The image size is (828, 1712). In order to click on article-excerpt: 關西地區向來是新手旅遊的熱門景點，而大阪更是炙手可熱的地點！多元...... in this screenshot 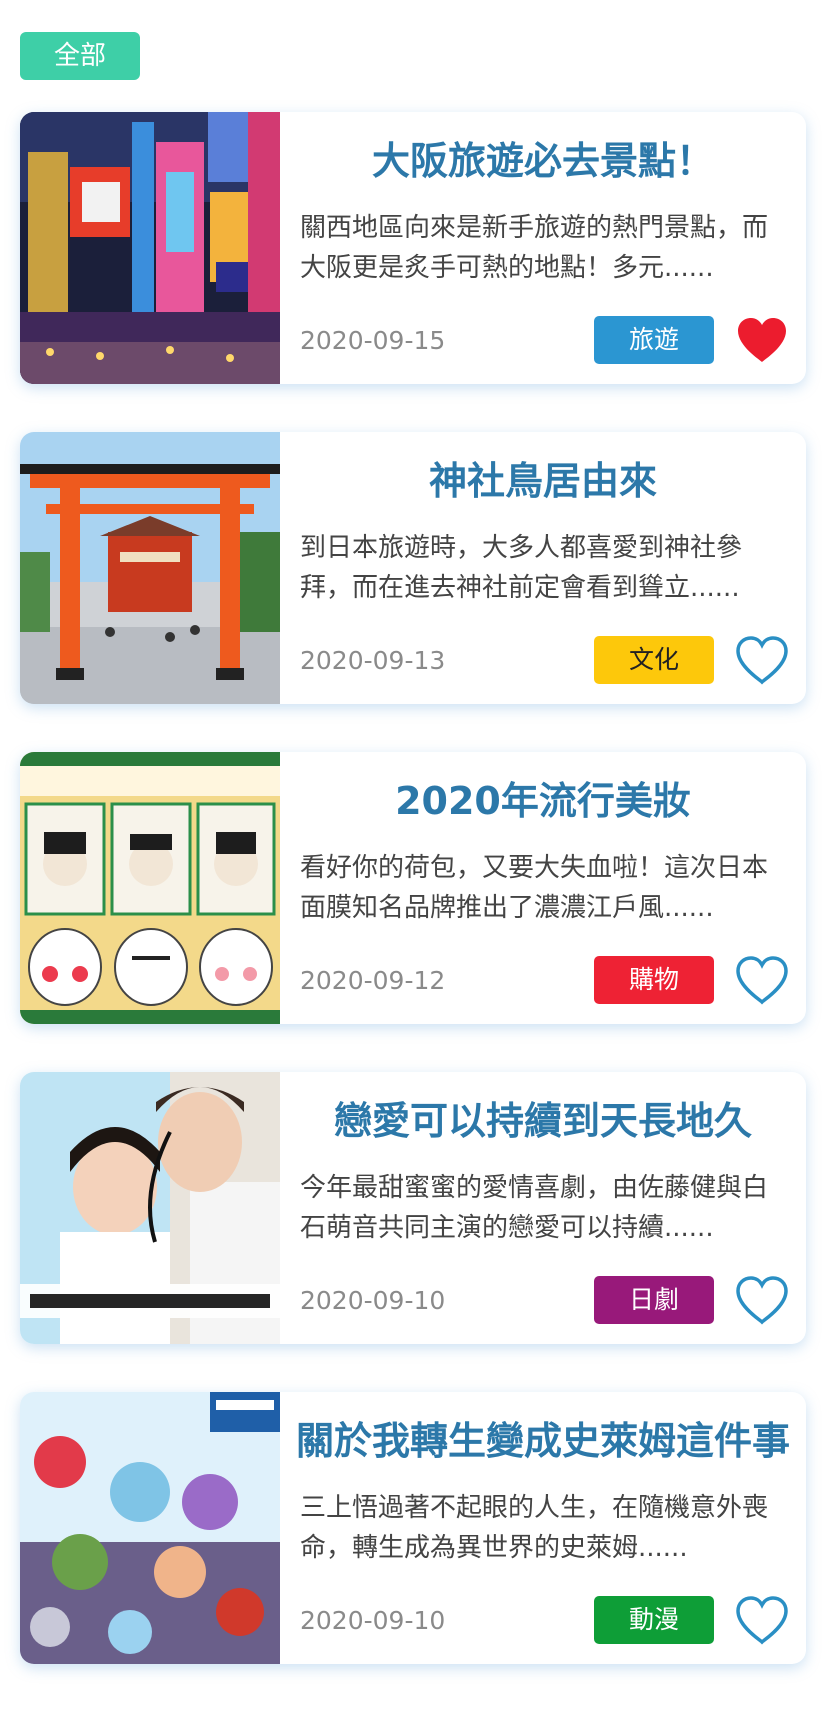, I will do `click(534, 248)`.